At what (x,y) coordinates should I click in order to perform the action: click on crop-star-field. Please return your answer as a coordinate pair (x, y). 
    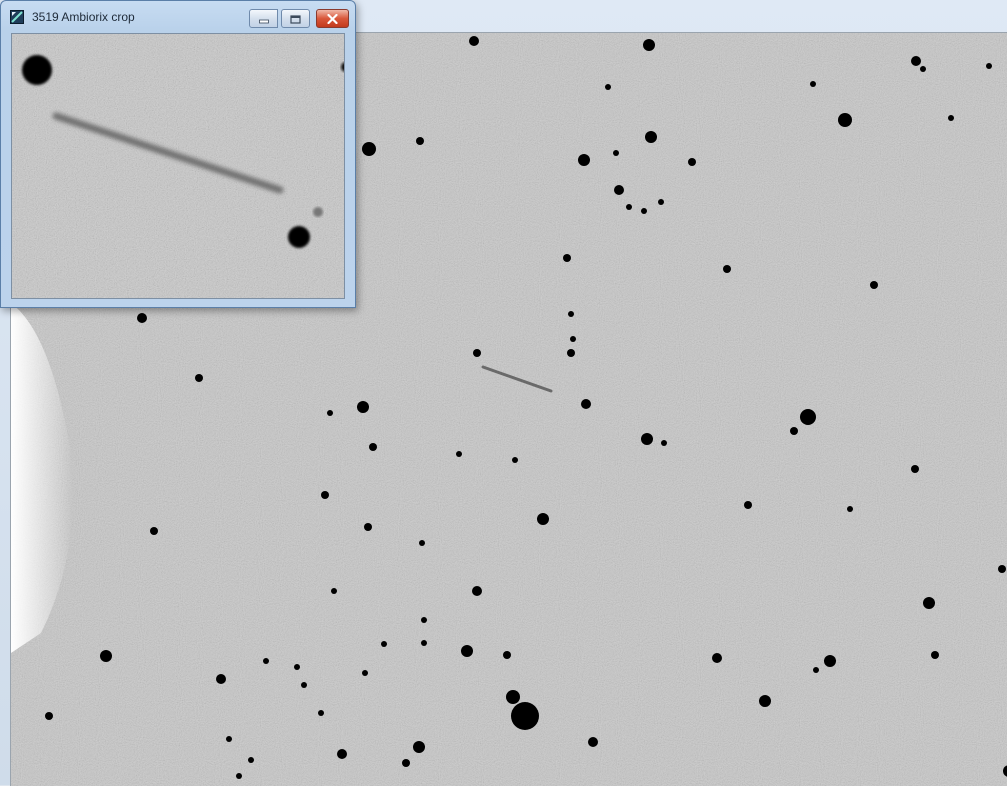
    Looking at the image, I should click on (178, 166).